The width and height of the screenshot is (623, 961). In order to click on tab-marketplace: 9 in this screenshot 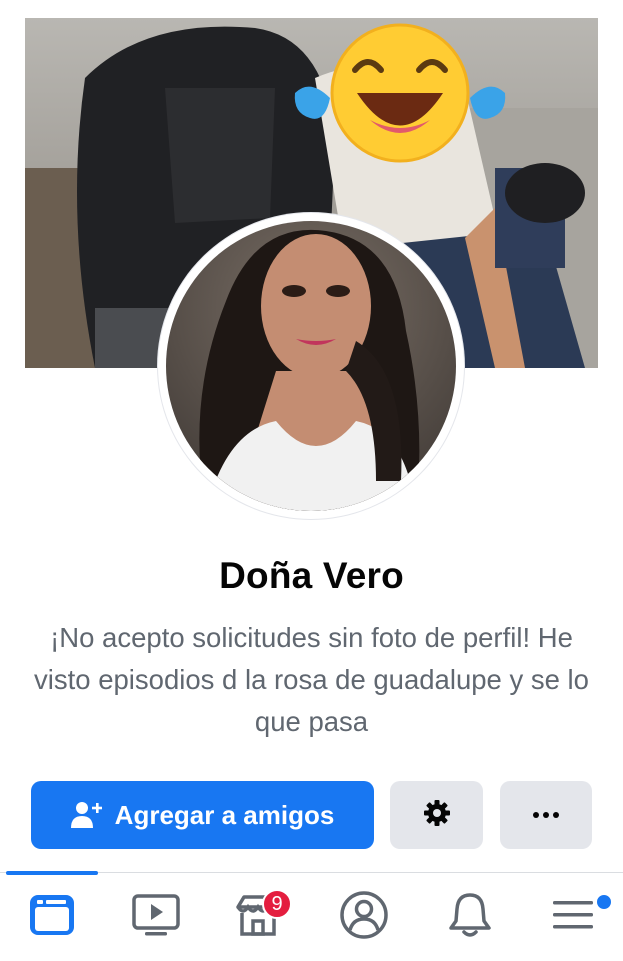, I will do `click(258, 917)`.